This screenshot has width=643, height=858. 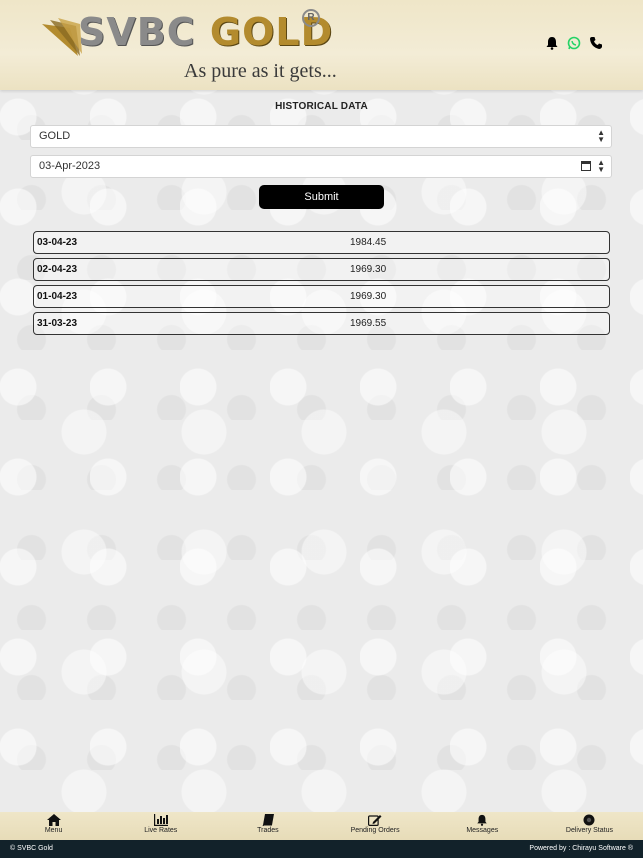 What do you see at coordinates (596, 43) in the screenshot?
I see `phone-icon` at bounding box center [596, 43].